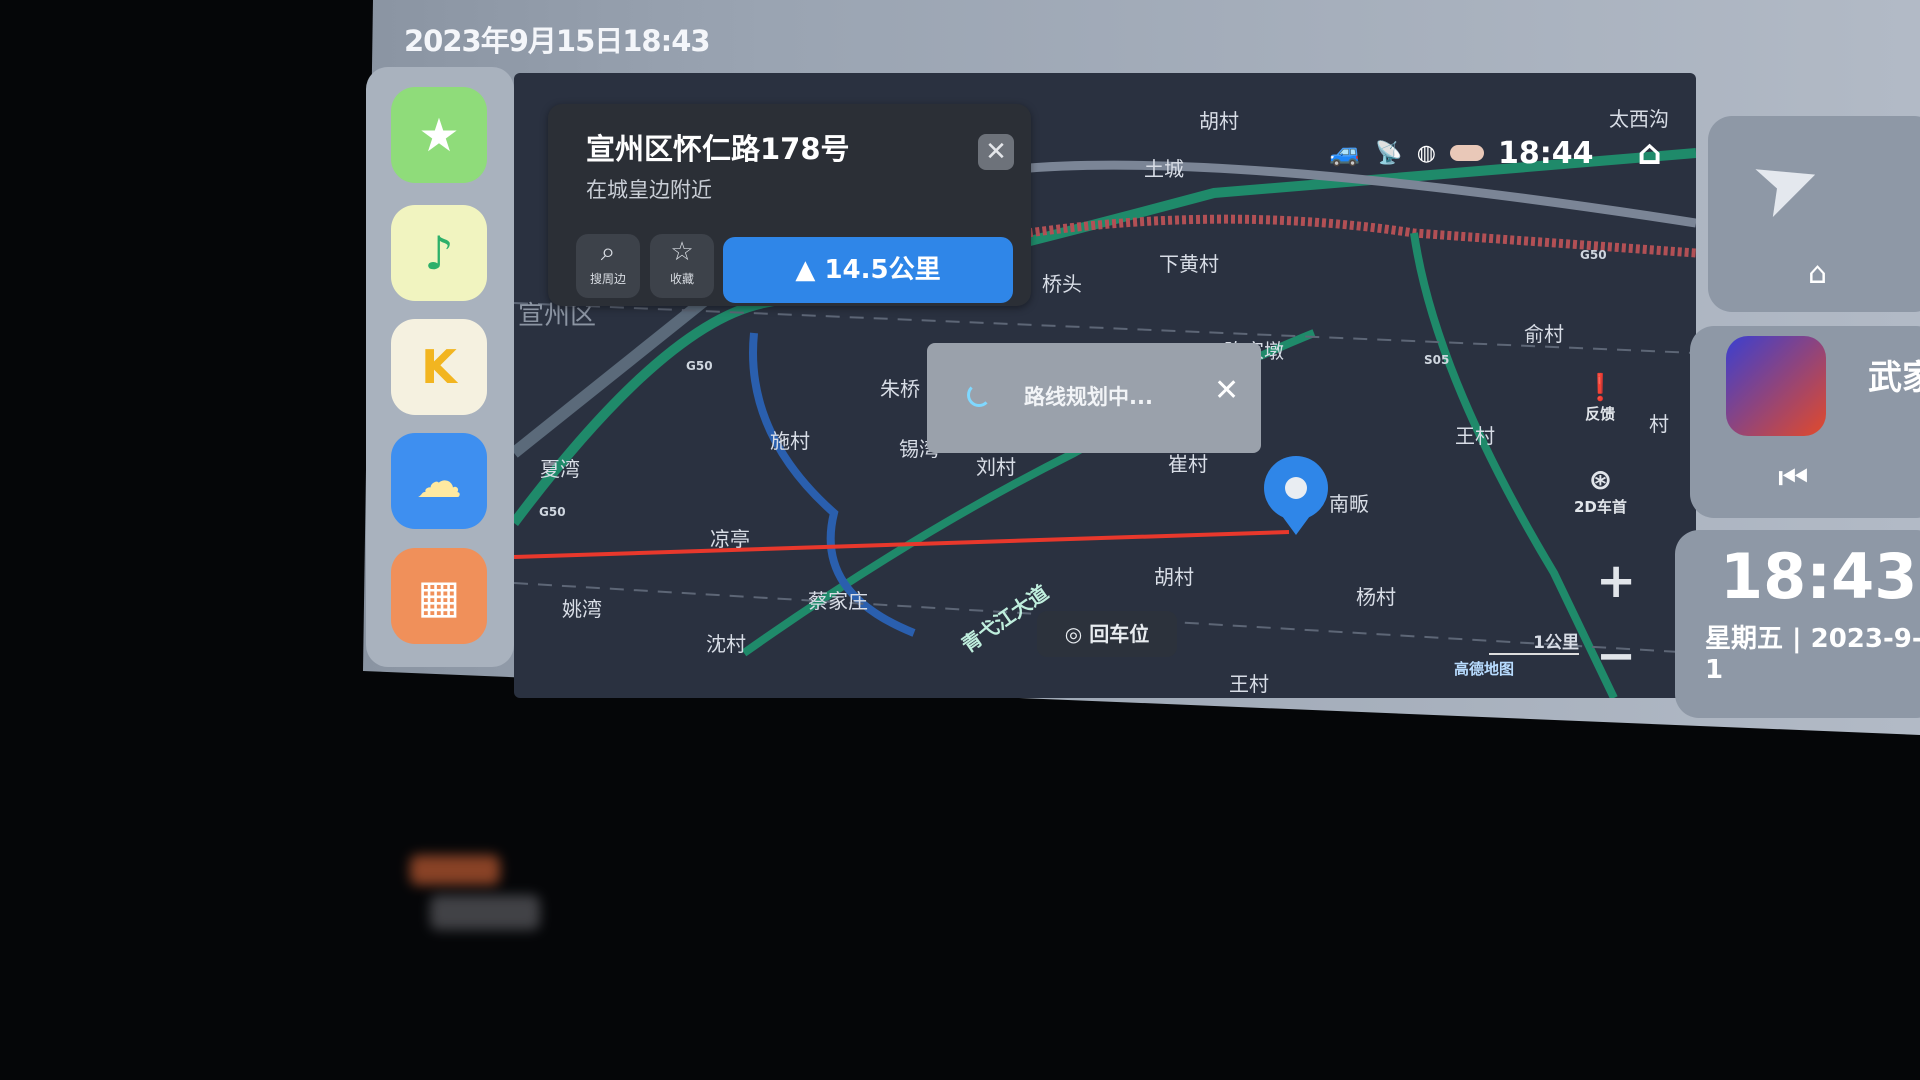 Image resolution: width=1920 pixels, height=1080 pixels. I want to click on traffic-light-icon, so click(1466, 153).